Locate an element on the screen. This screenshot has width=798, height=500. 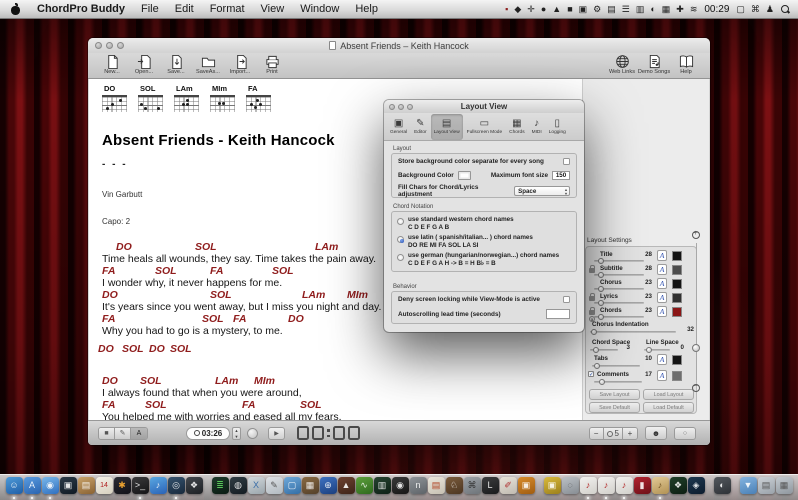
subtitle-font-button: A is located at coordinates (662, 269).